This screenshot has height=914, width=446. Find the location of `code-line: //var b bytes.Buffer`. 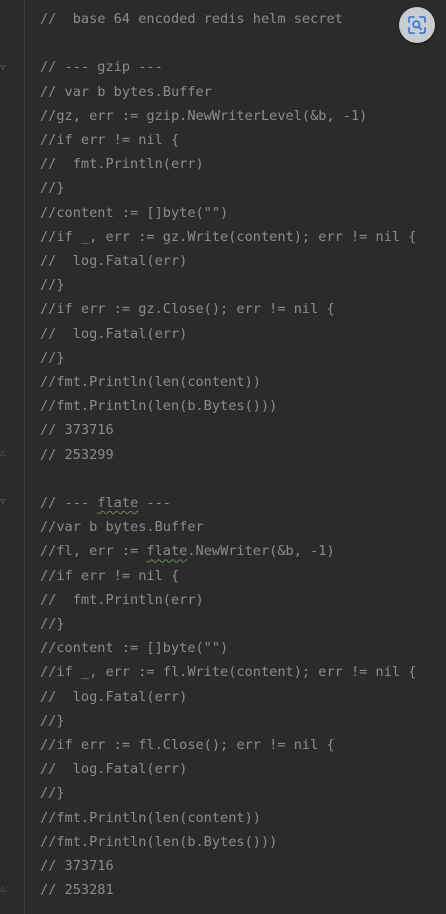

code-line: //var b bytes.Buffer is located at coordinates (122, 527).